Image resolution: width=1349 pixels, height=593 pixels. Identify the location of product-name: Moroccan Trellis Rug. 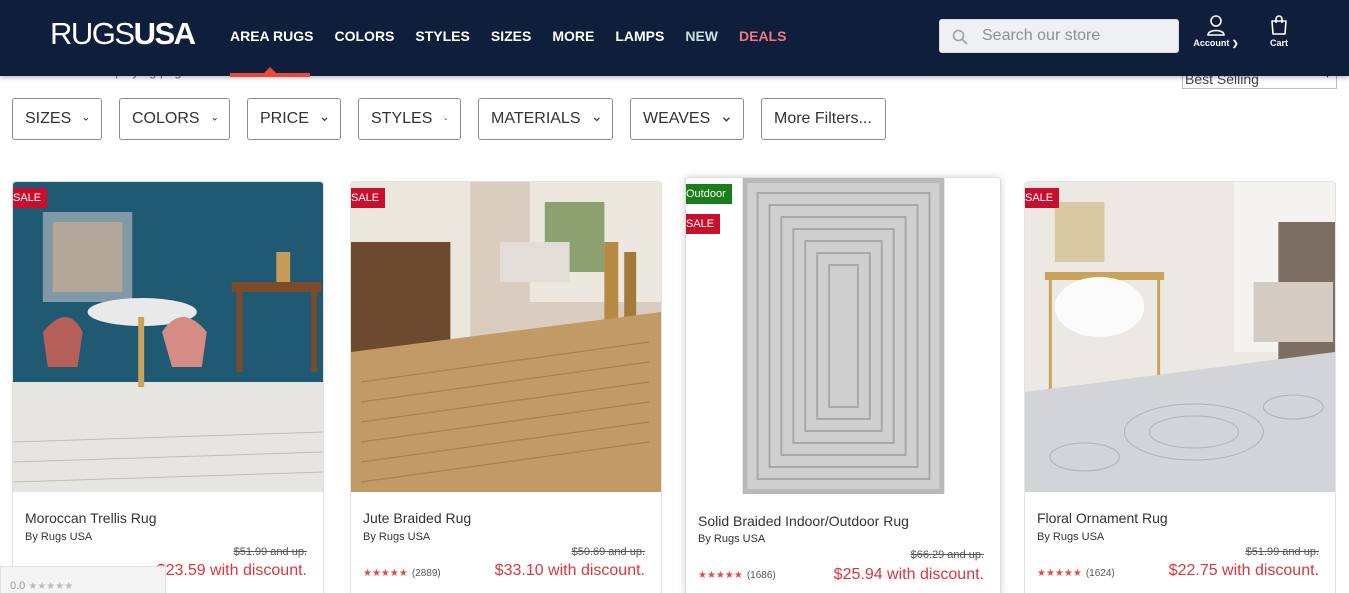
(91, 518).